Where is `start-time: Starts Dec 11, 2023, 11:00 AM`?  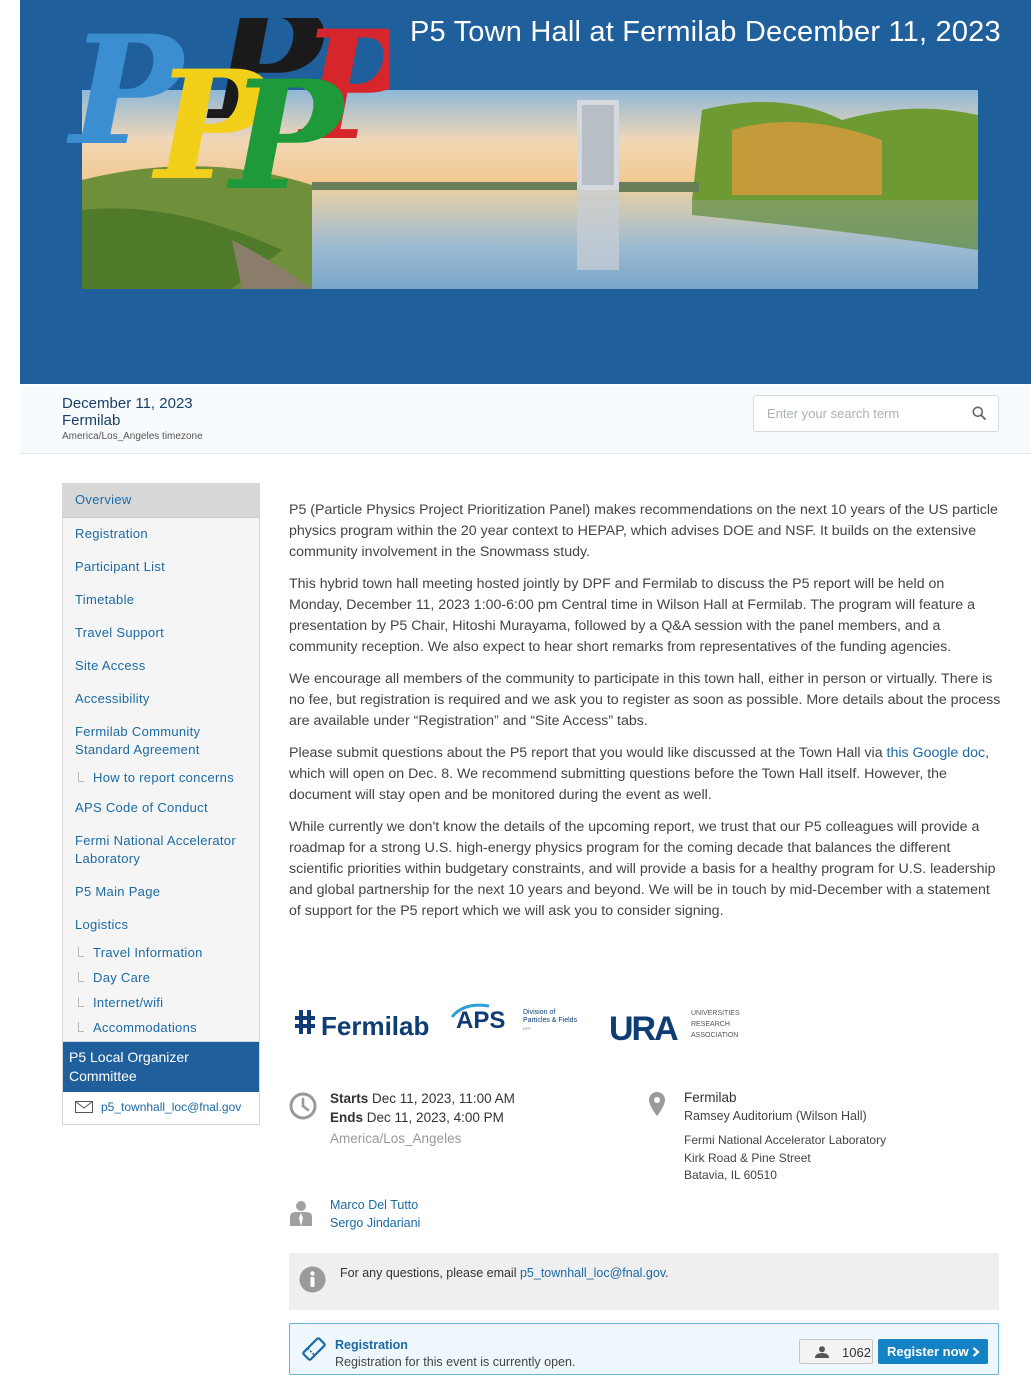 start-time: Starts Dec 11, 2023, 11:00 AM is located at coordinates (422, 1098).